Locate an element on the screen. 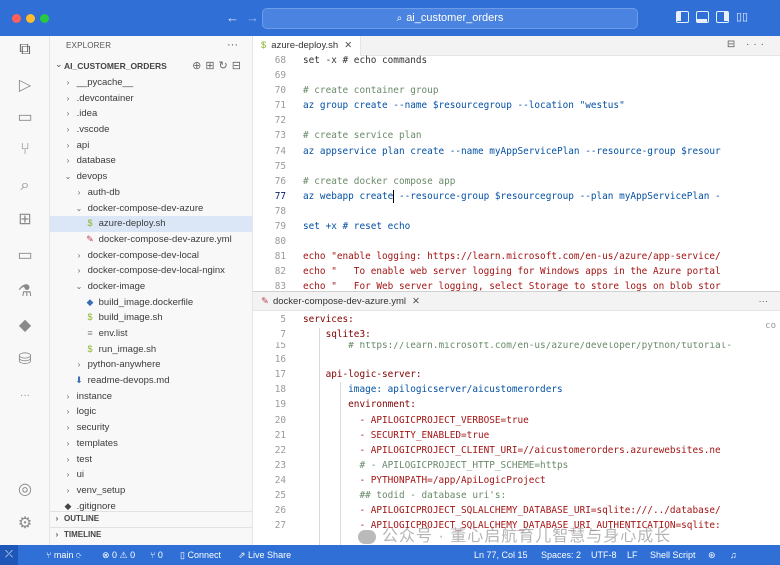  minimize-window-button is located at coordinates (30, 18).